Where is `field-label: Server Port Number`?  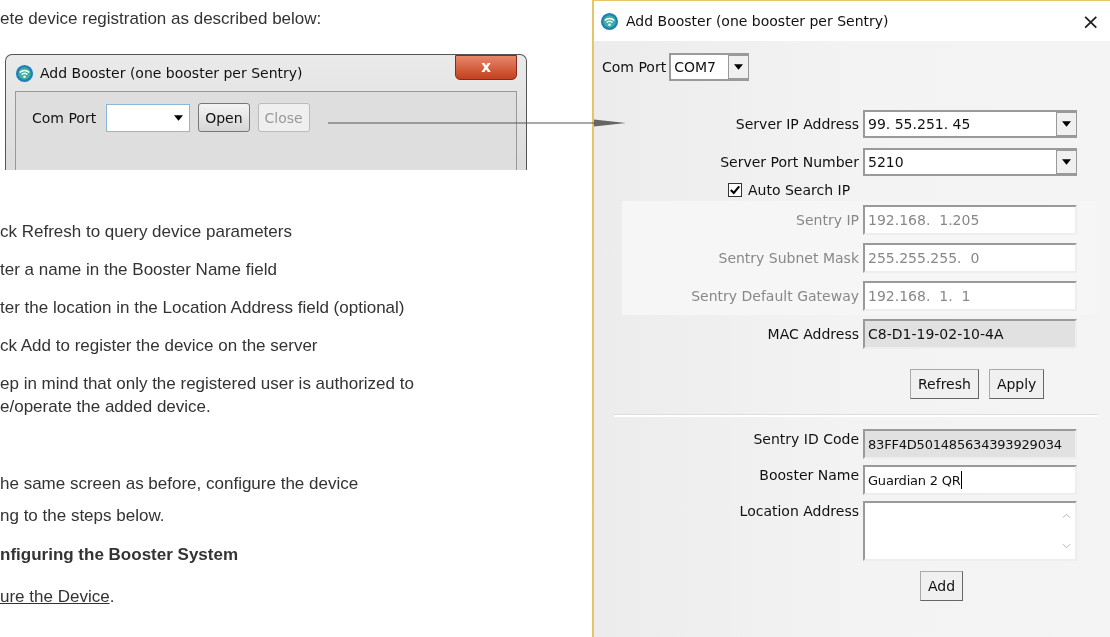
field-label: Server Port Number is located at coordinates (789, 162).